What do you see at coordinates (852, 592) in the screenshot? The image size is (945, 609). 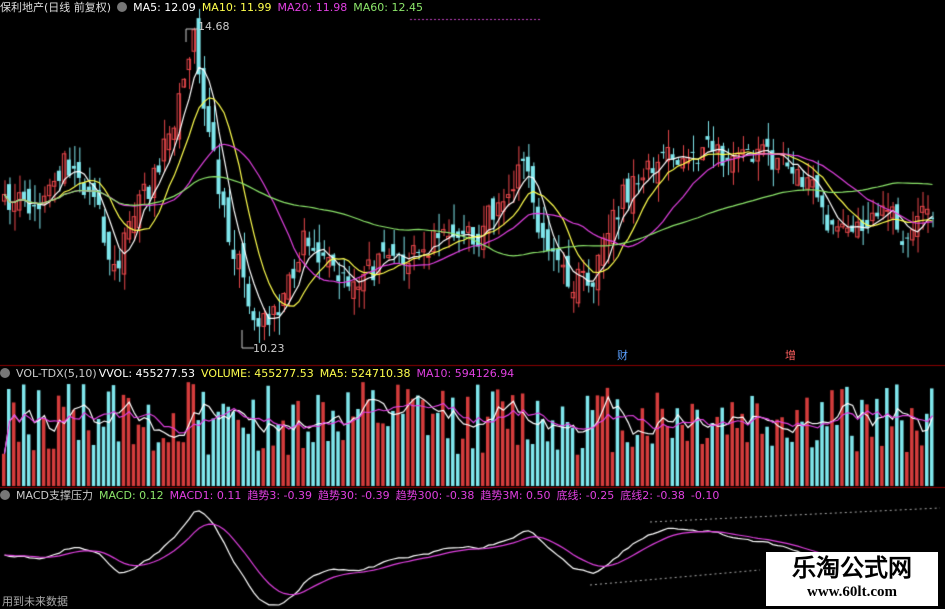 I see `watermark-url: www.60lt.com` at bounding box center [852, 592].